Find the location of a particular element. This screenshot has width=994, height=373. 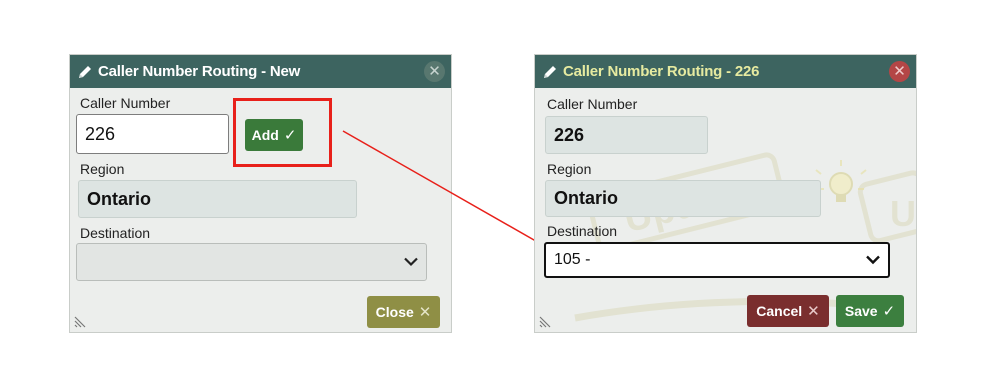

save-button-label: Save is located at coordinates (861, 311).